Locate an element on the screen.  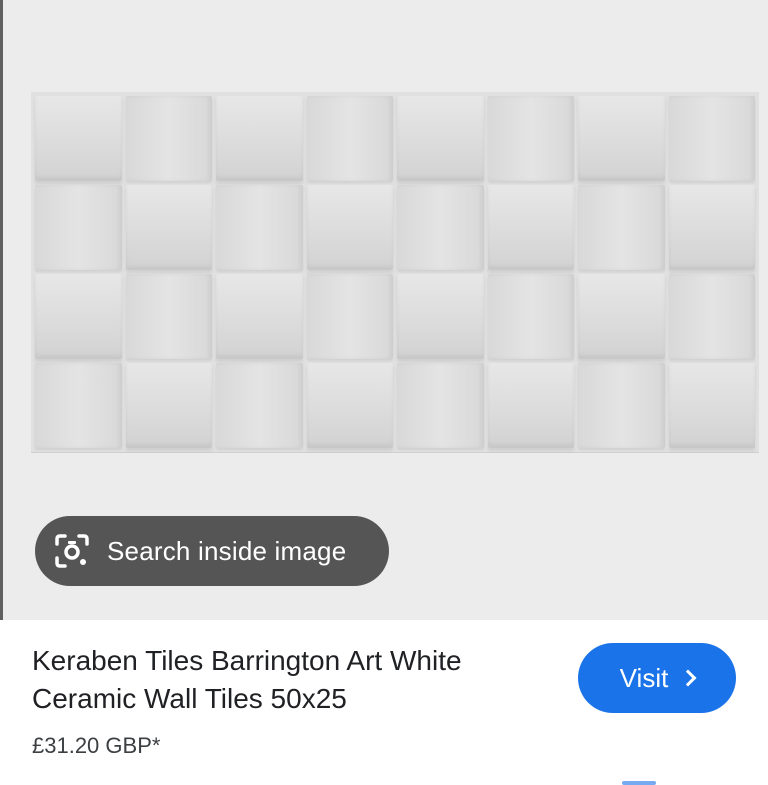
visit-button: Visit is located at coordinates (657, 678).